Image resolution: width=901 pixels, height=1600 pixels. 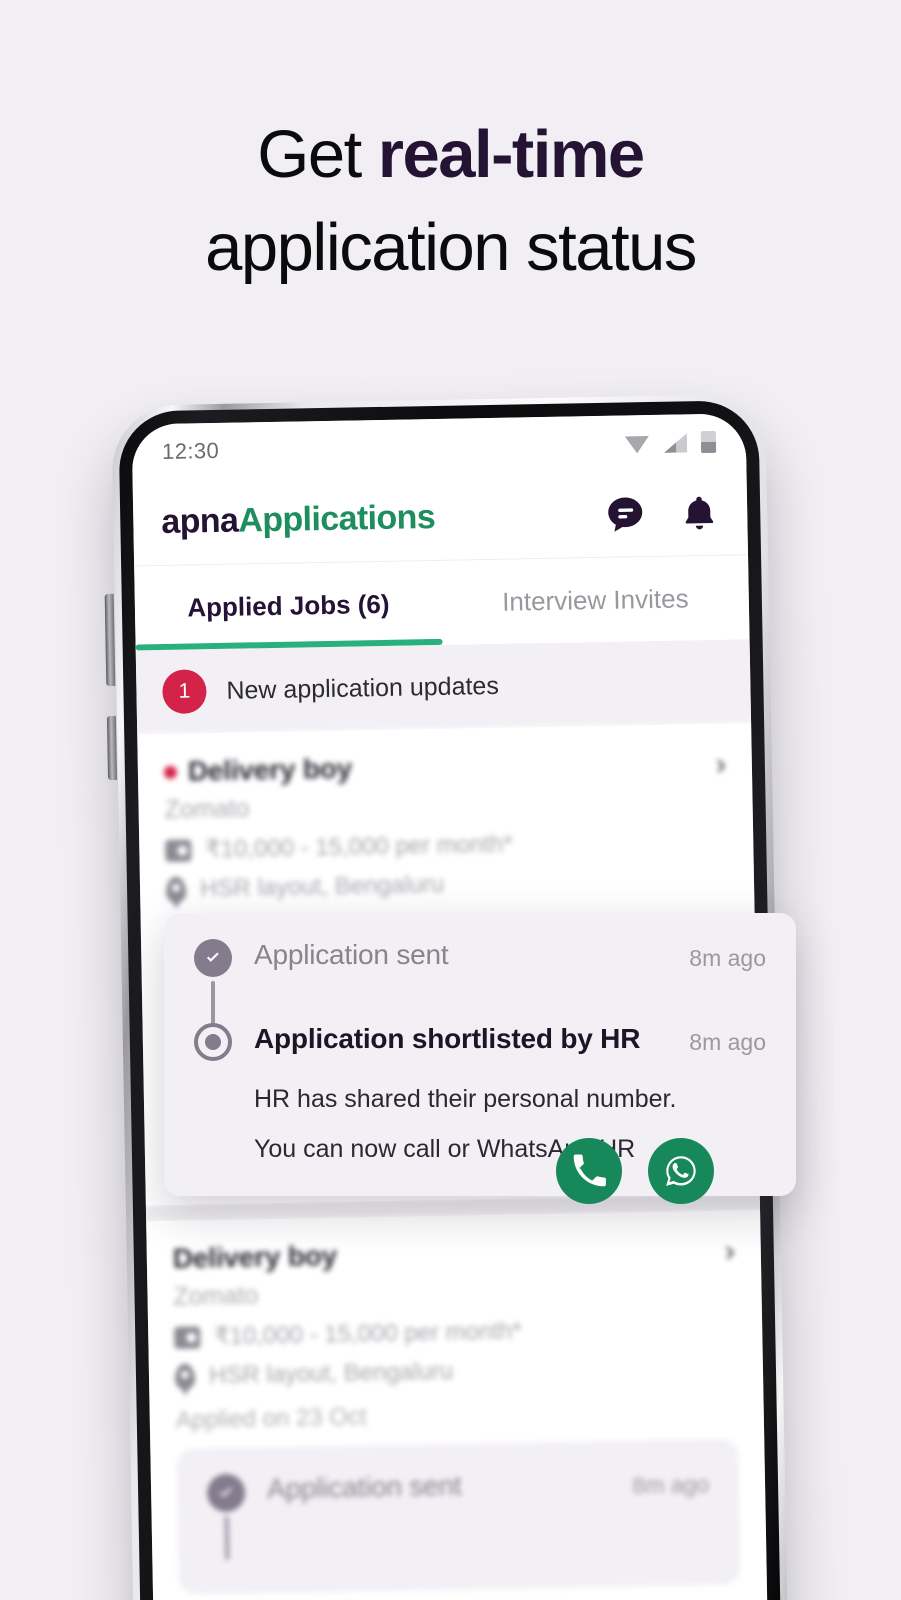 What do you see at coordinates (271, 1418) in the screenshot?
I see `job-applied-date: Applied on 23 Oct` at bounding box center [271, 1418].